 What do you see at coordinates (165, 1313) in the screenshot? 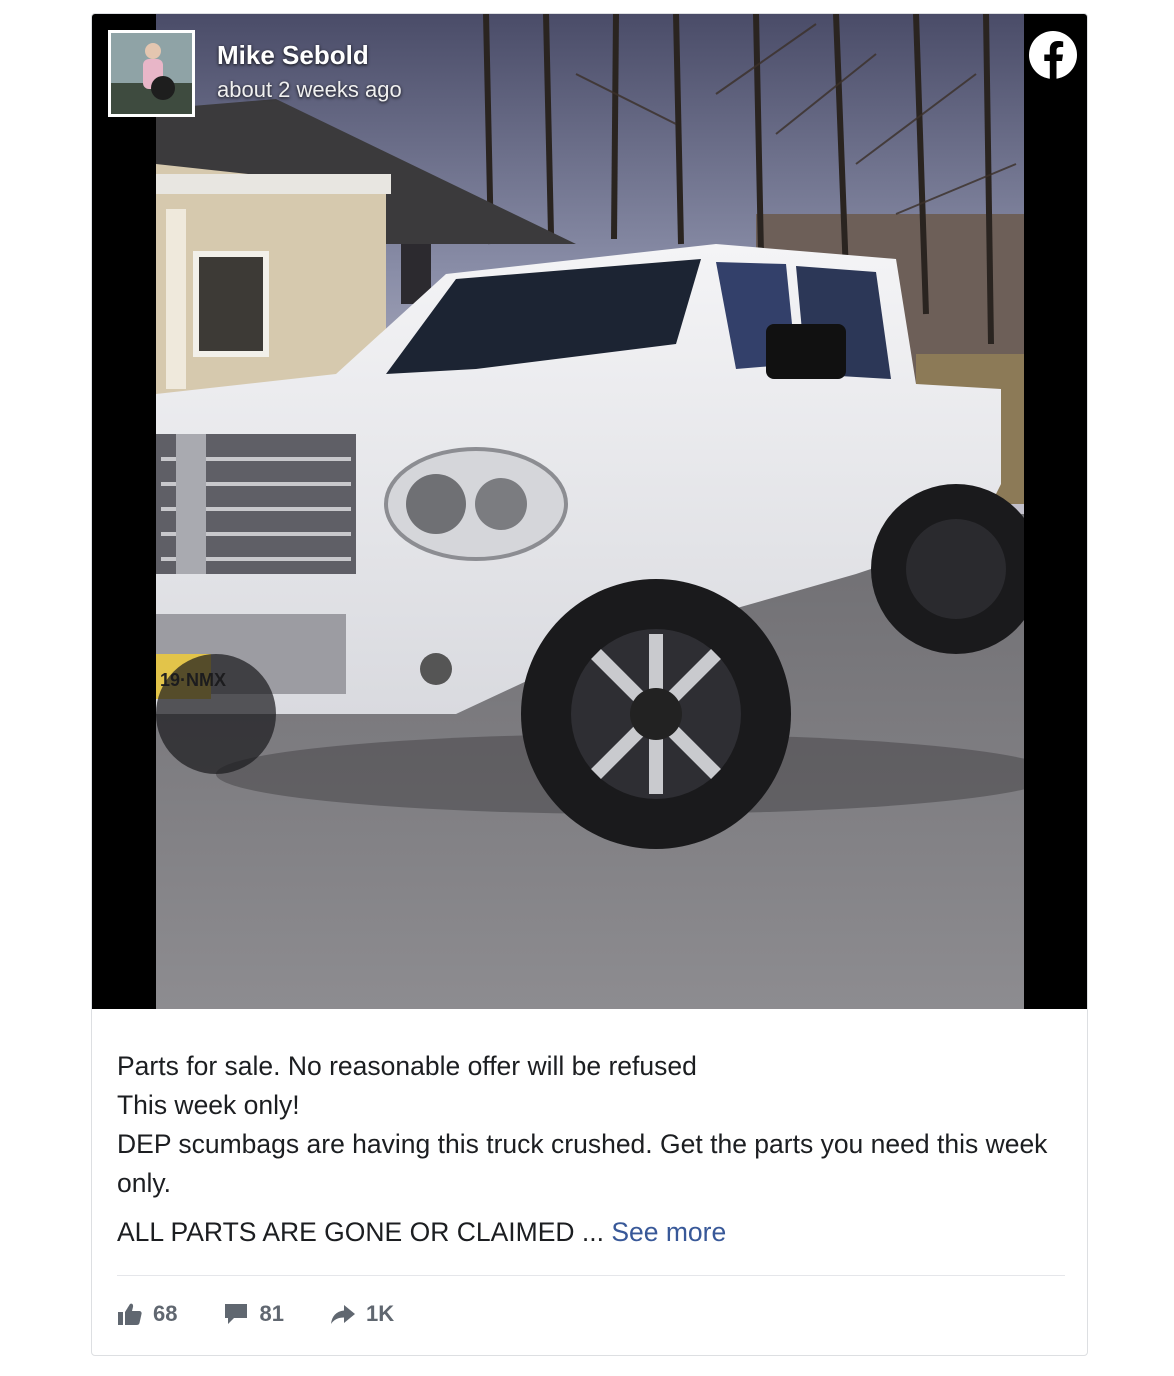
I see `like-count-value: 68` at bounding box center [165, 1313].